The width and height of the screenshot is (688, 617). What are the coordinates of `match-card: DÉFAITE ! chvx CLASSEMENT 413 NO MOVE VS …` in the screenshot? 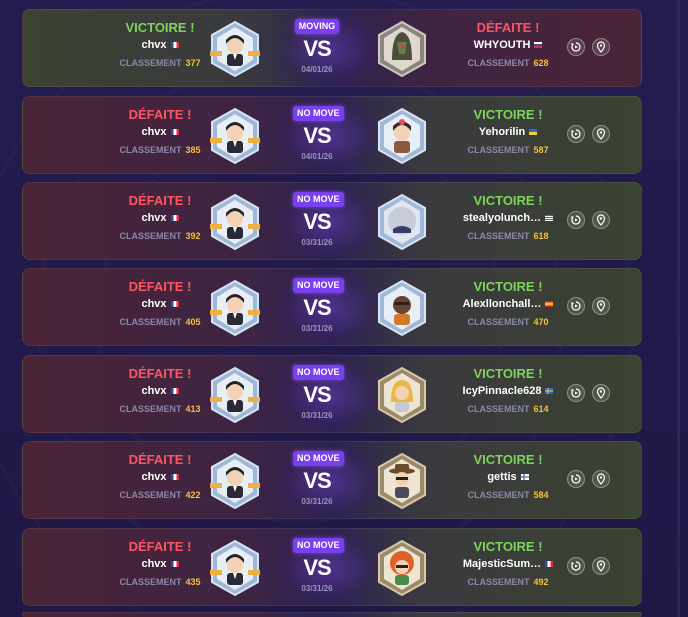 It's located at (332, 394).